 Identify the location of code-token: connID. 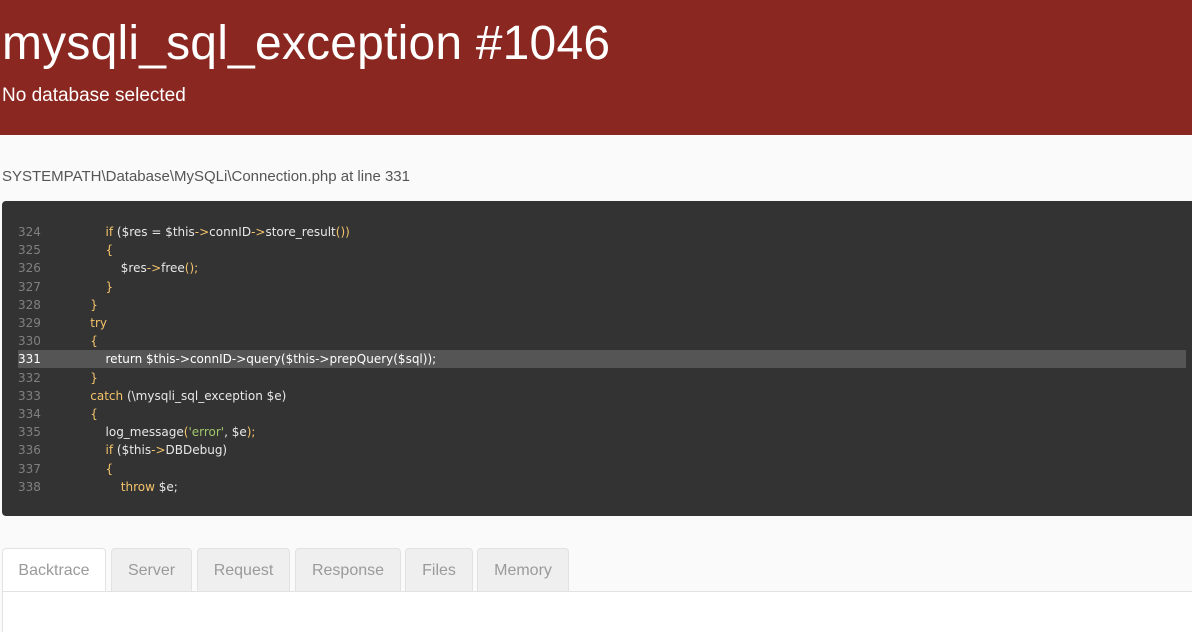
(230, 232).